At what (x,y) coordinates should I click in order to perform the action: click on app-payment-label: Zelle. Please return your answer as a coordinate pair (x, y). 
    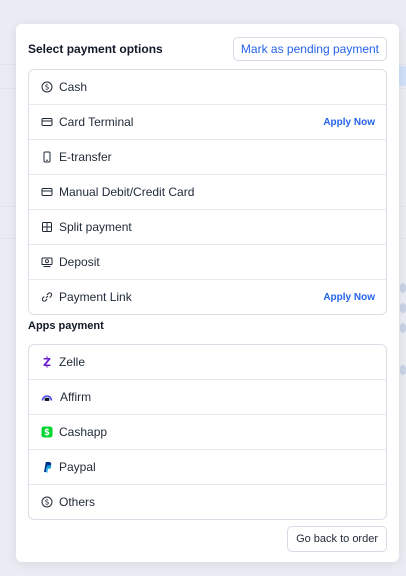
    Looking at the image, I should click on (72, 362).